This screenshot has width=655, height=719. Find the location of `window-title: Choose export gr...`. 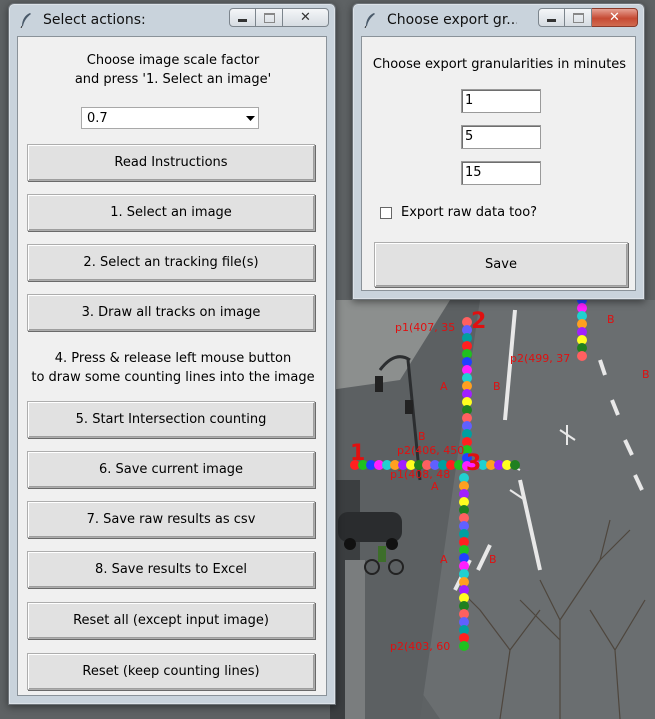

window-title: Choose export gr... is located at coordinates (452, 20).